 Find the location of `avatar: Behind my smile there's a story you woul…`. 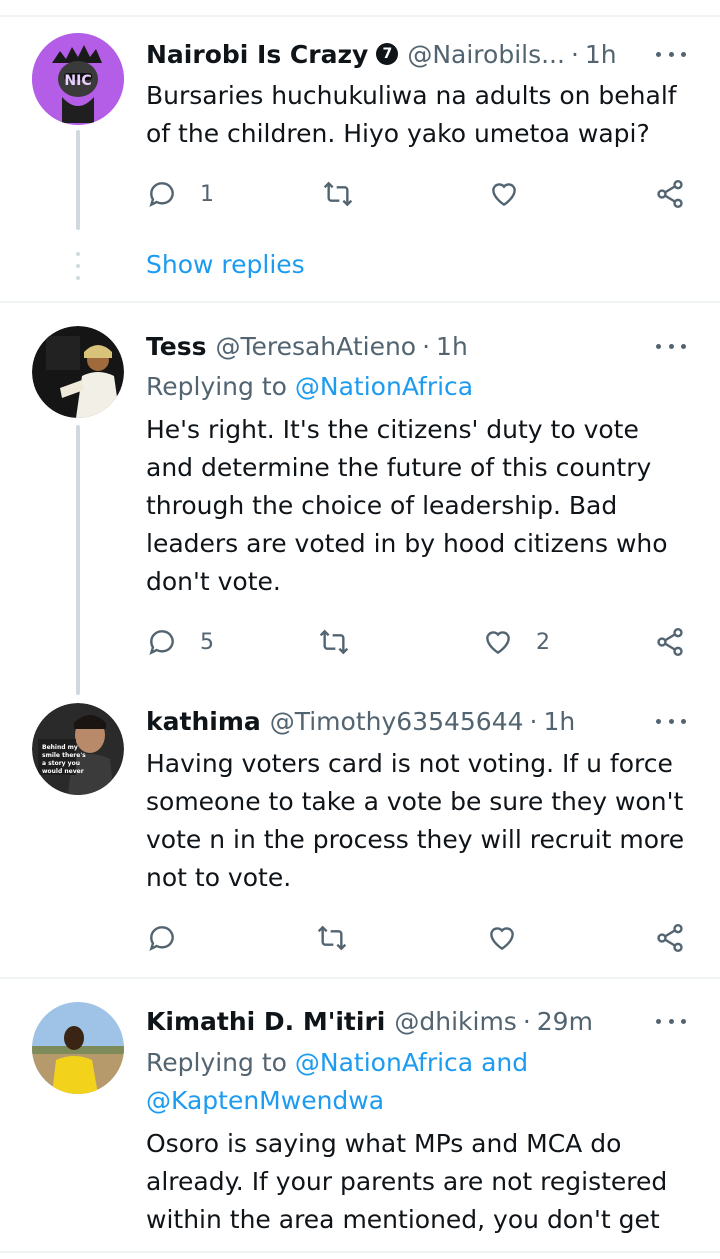

avatar: Behind my smile there's a story you woul… is located at coordinates (78, 749).